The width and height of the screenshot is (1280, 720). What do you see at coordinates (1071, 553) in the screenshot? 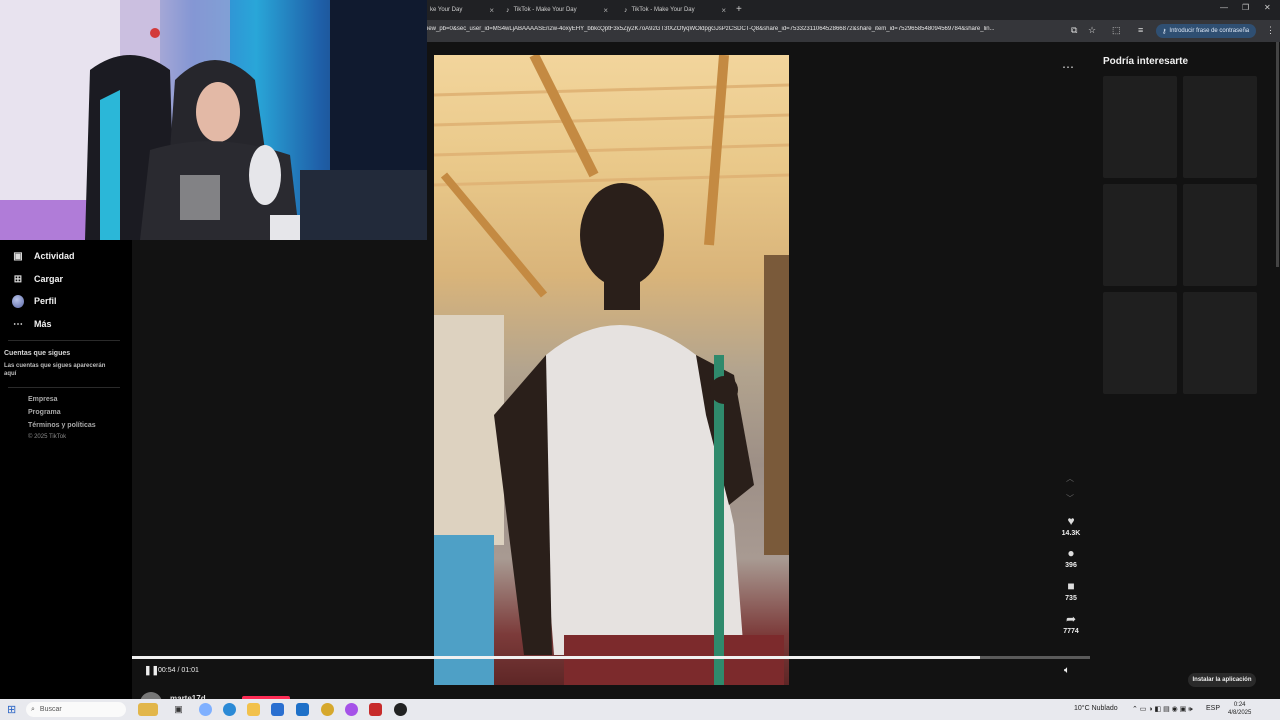
I see `comment-icon: ●` at bounding box center [1071, 553].